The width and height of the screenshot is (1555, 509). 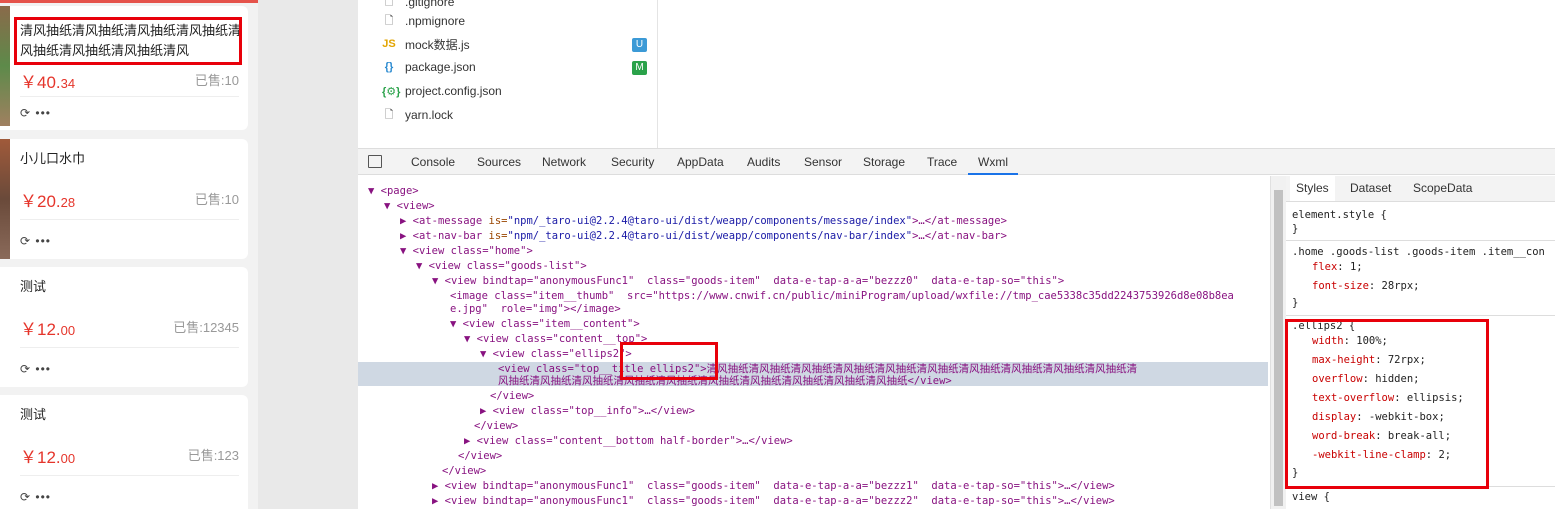 What do you see at coordinates (564, 162) in the screenshot?
I see `tab-network: Network` at bounding box center [564, 162].